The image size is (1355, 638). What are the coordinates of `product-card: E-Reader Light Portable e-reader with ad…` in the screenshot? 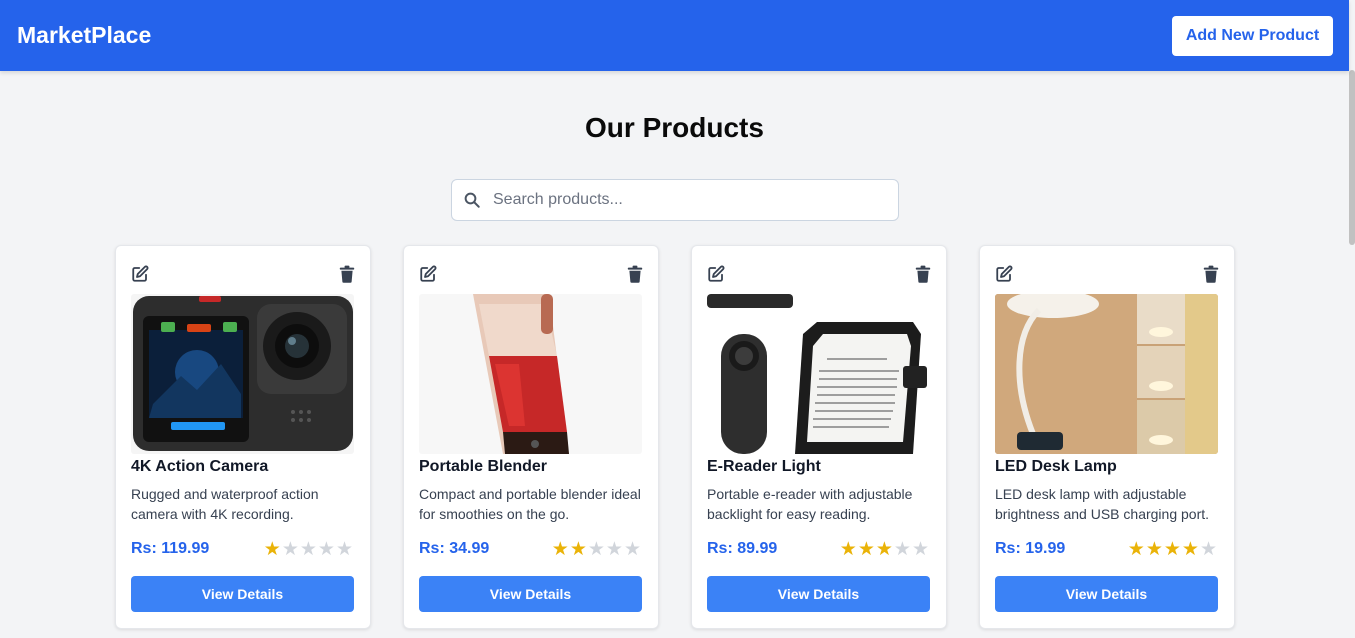 It's located at (819, 437).